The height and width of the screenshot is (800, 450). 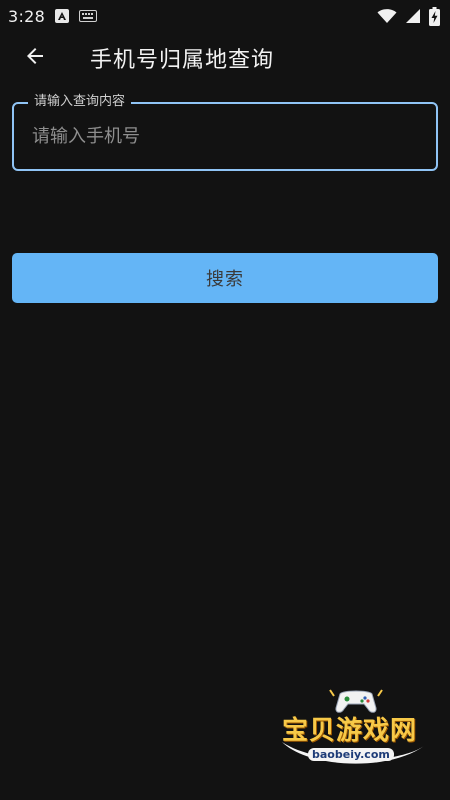 What do you see at coordinates (227, 136) in the screenshot?
I see `phone-number-input` at bounding box center [227, 136].